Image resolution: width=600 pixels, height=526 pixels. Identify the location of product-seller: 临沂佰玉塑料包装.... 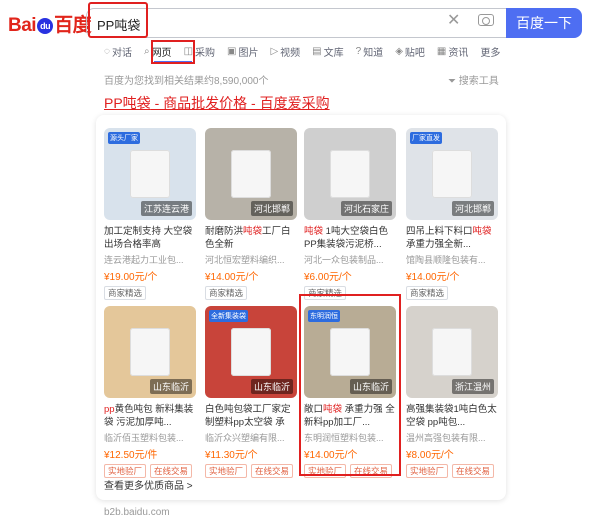
(144, 438).